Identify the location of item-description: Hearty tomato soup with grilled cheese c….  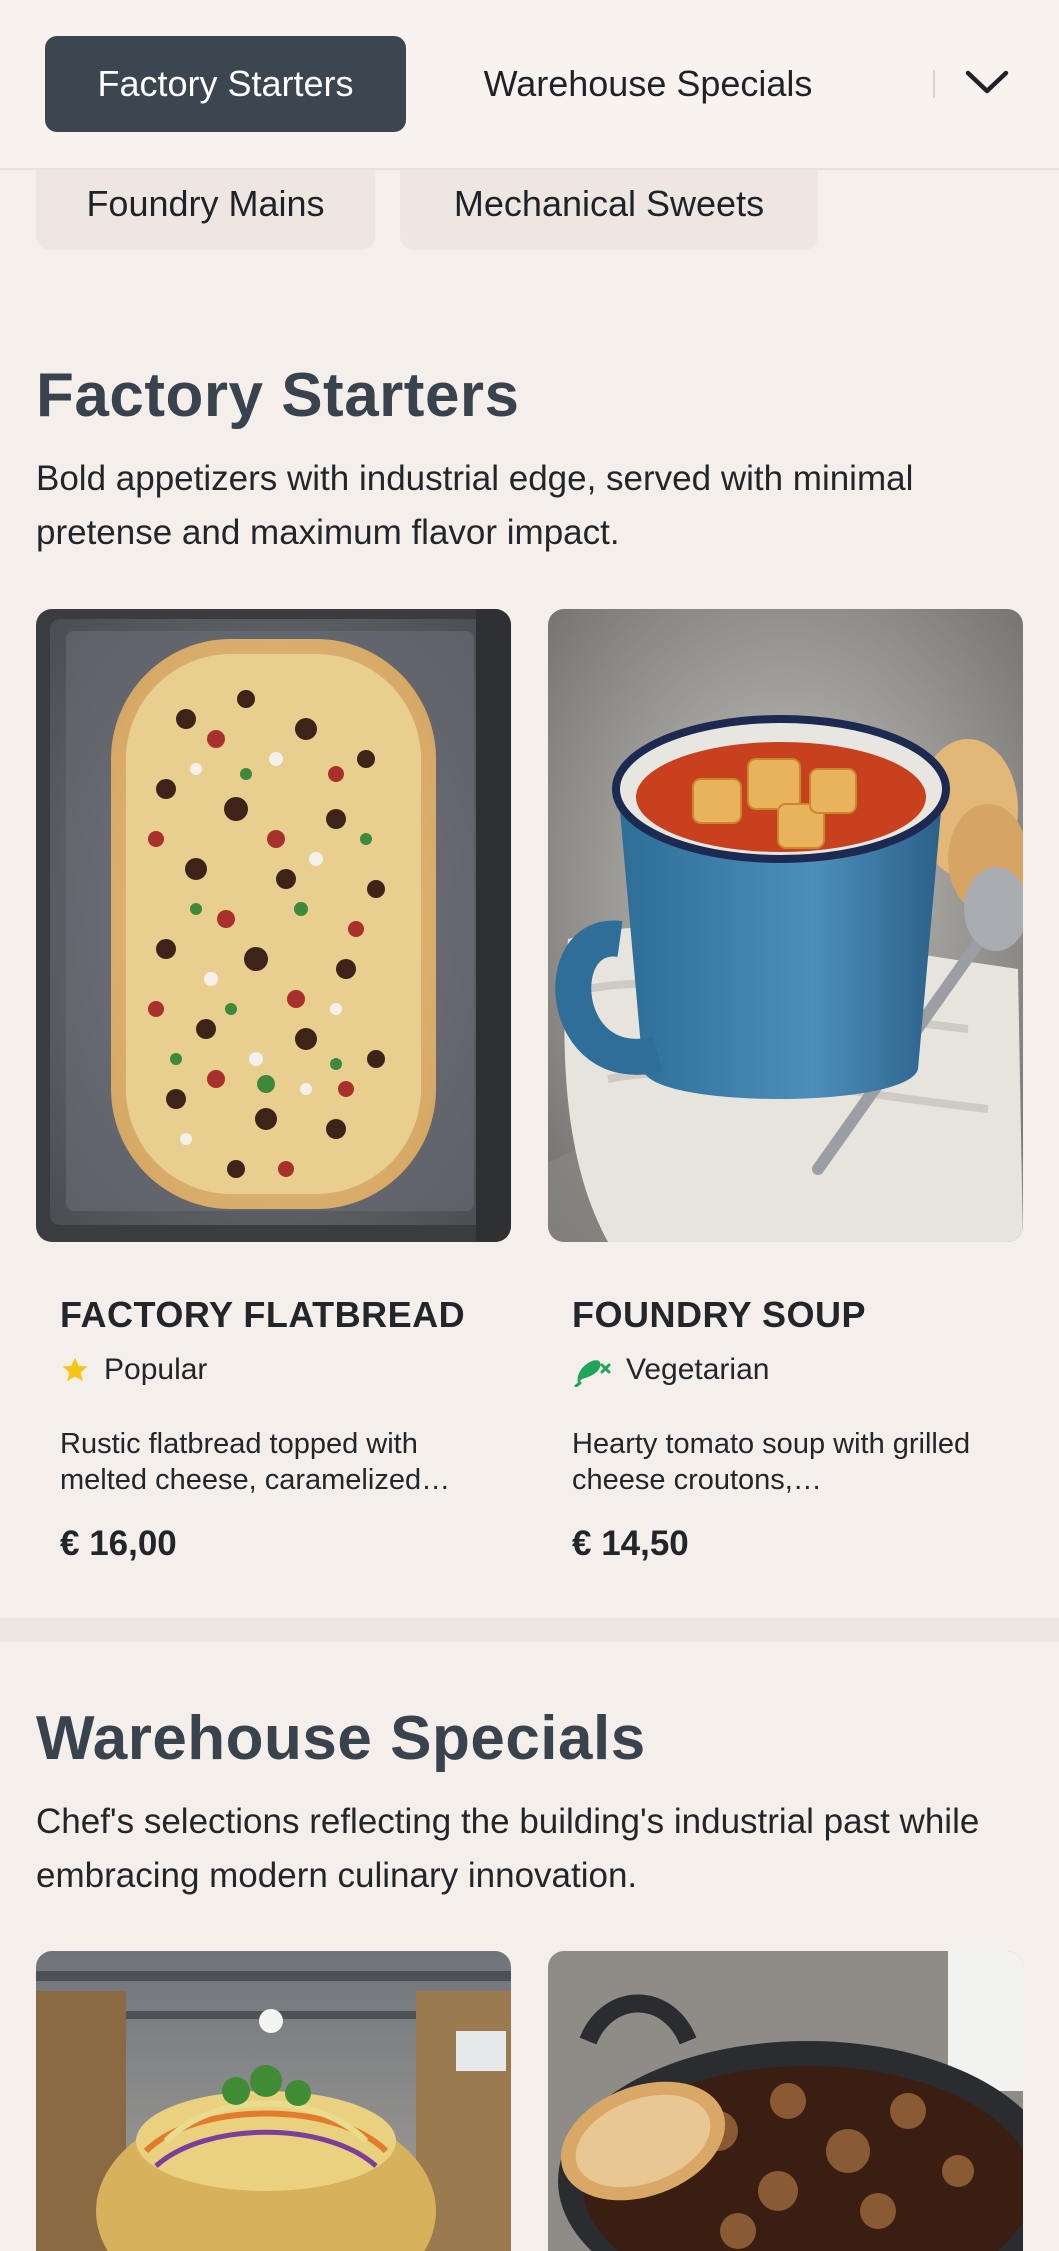
(771, 1462).